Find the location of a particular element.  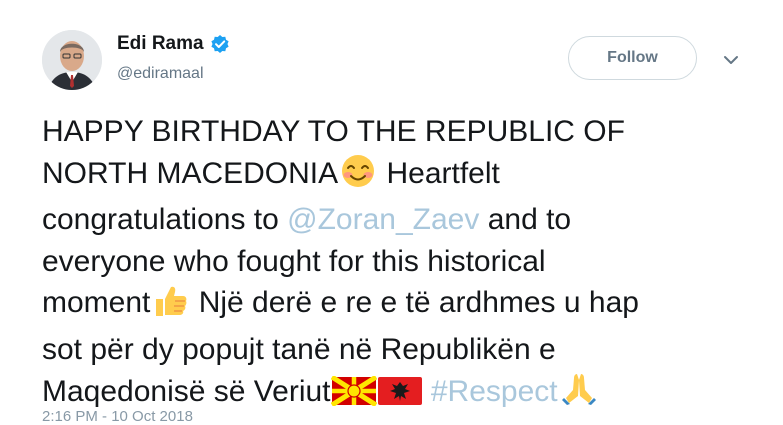

verified-badge-icon is located at coordinates (220, 44).